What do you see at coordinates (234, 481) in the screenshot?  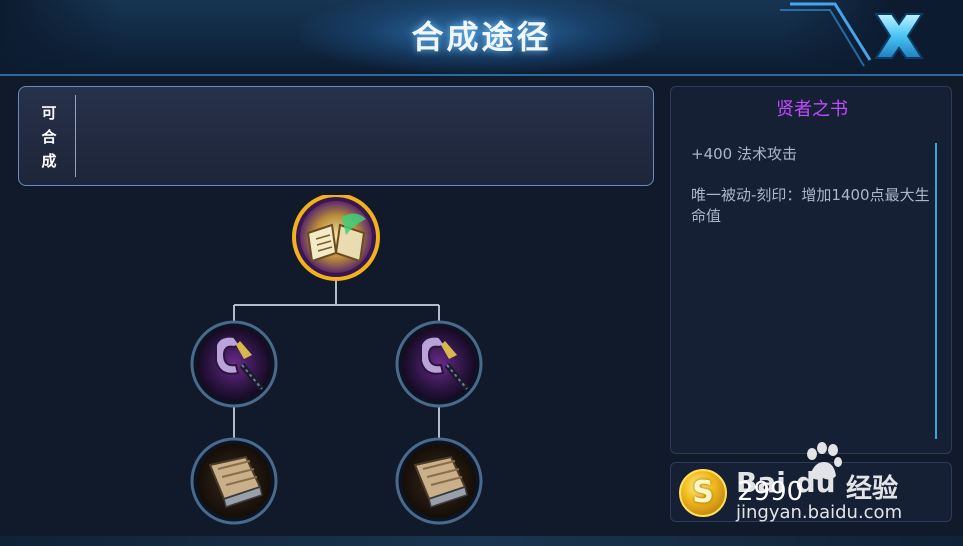 I see `item-slot-wooden-book-left` at bounding box center [234, 481].